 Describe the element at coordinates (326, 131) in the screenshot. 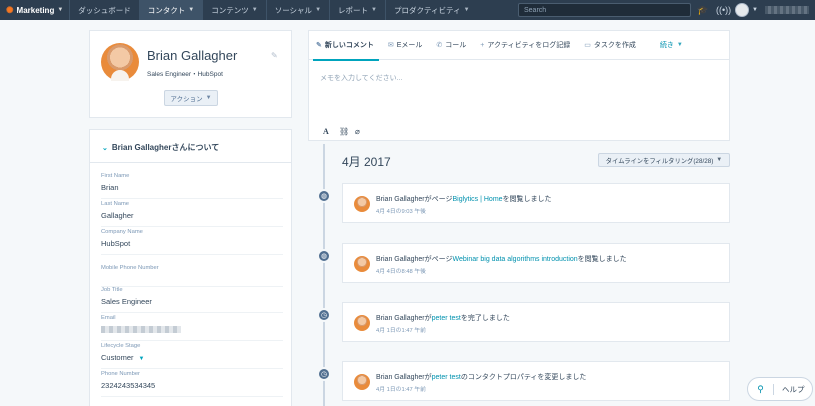

I see `text-format-icon: A` at that location.